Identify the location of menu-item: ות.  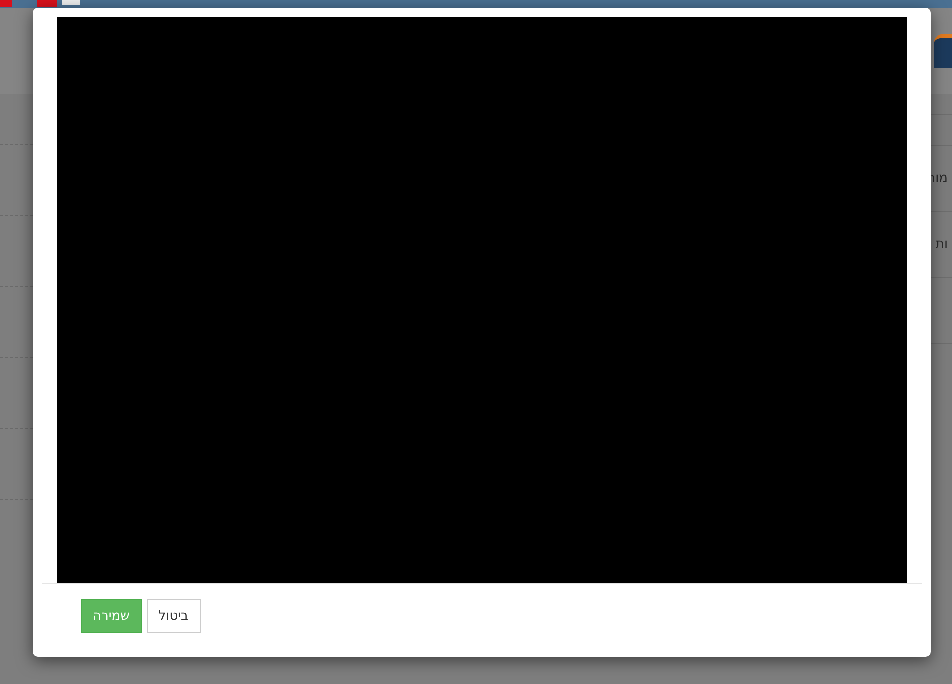
(941, 244).